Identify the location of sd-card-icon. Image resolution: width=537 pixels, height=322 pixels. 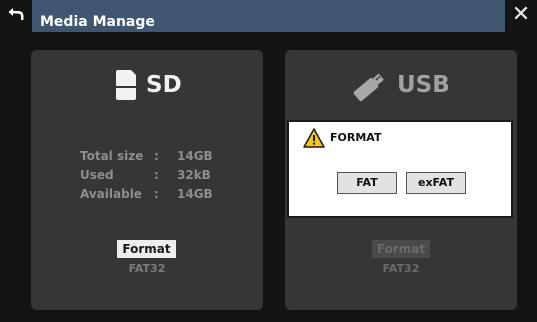
(126, 85).